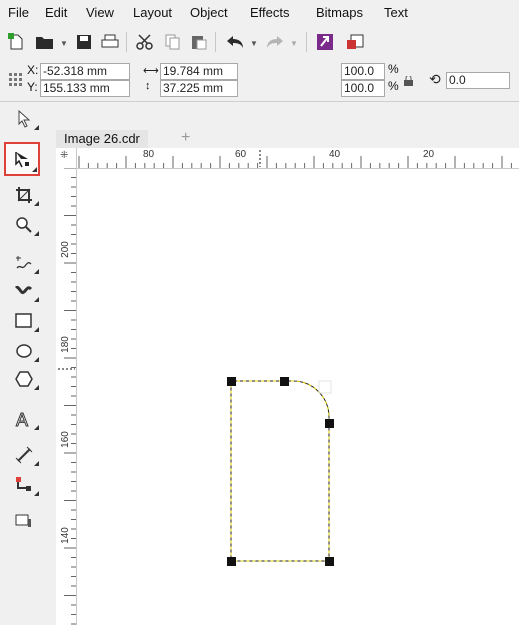 The image size is (519, 625). I want to click on polygon-tool, so click(24, 379).